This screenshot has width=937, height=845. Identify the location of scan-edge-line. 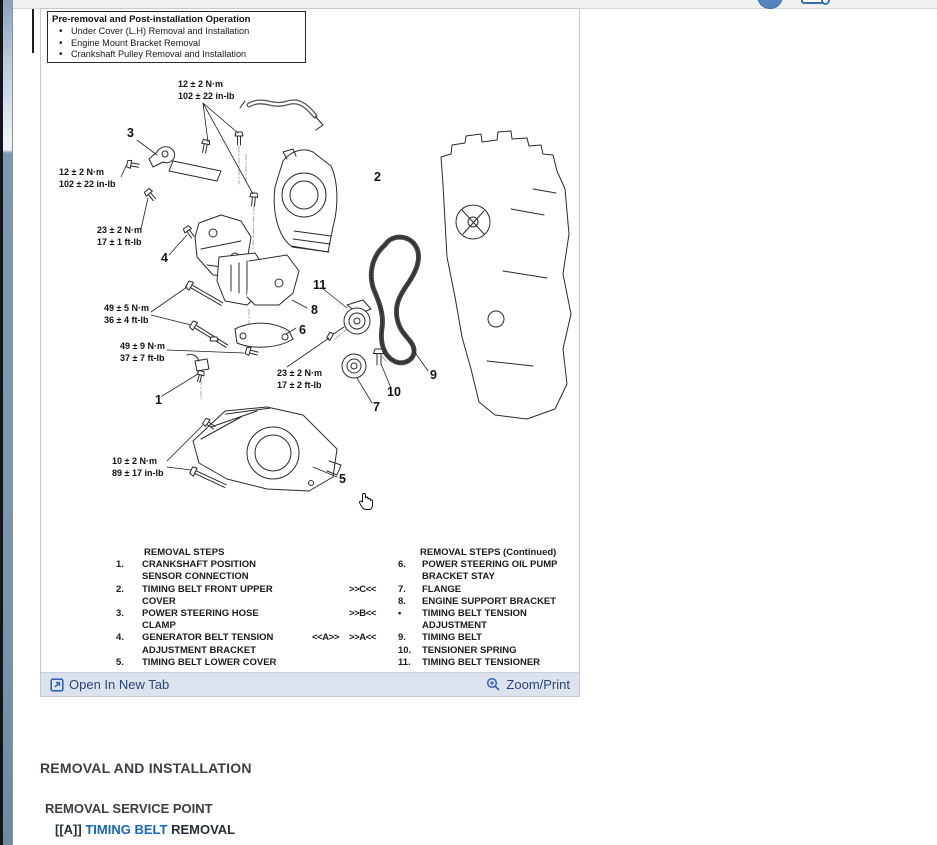
(33, 31).